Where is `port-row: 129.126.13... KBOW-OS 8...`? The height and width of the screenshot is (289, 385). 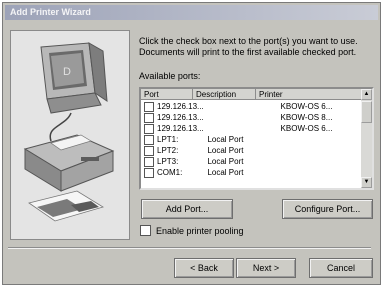
port-row: 129.126.13... KBOW-OS 8... is located at coordinates (252, 117).